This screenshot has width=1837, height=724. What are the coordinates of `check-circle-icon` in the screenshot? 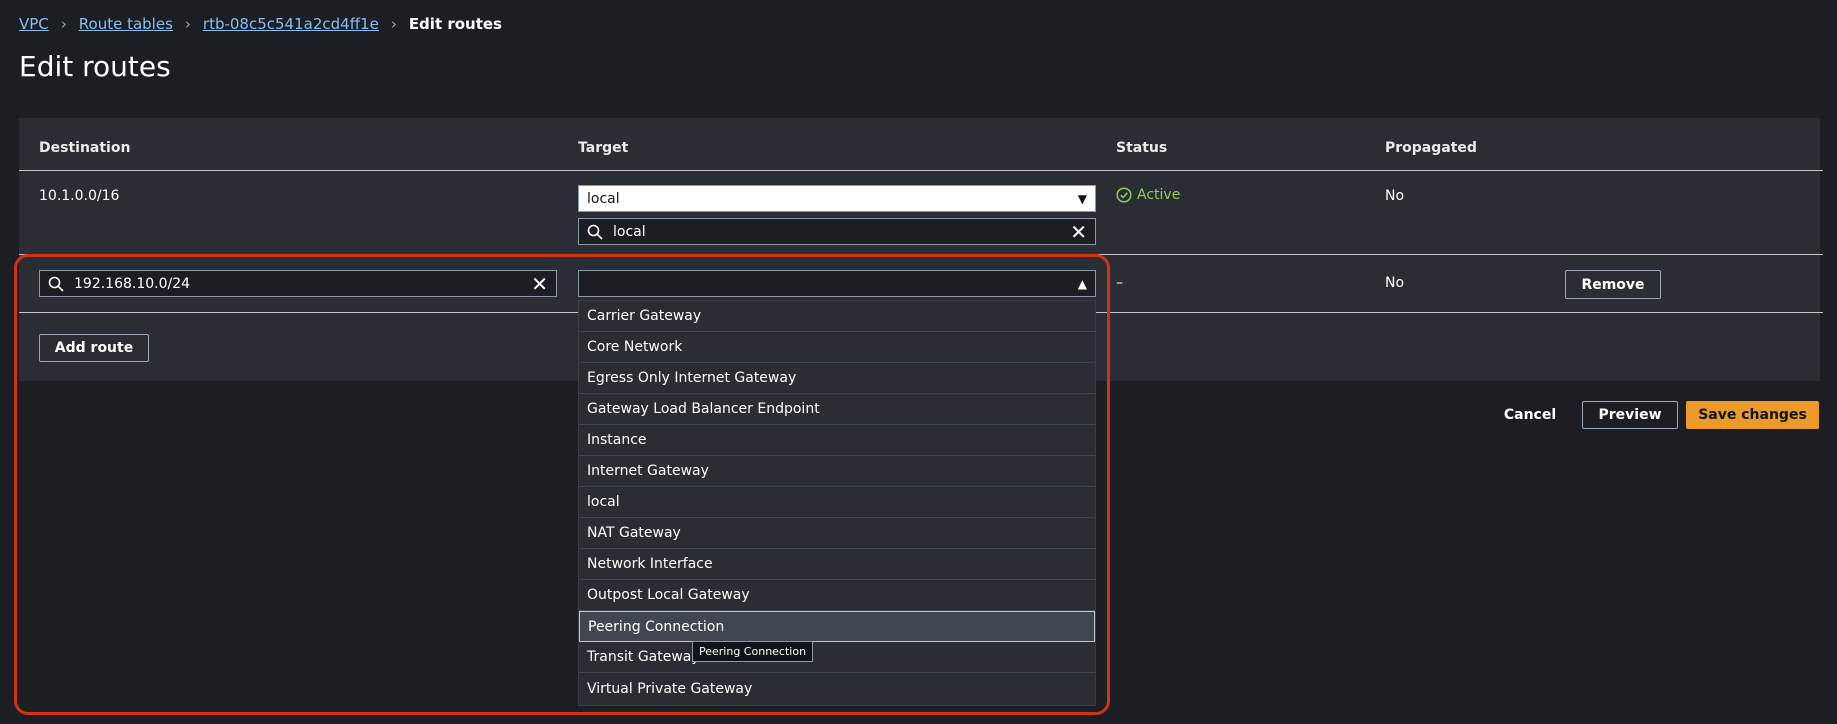 It's located at (1124, 195).